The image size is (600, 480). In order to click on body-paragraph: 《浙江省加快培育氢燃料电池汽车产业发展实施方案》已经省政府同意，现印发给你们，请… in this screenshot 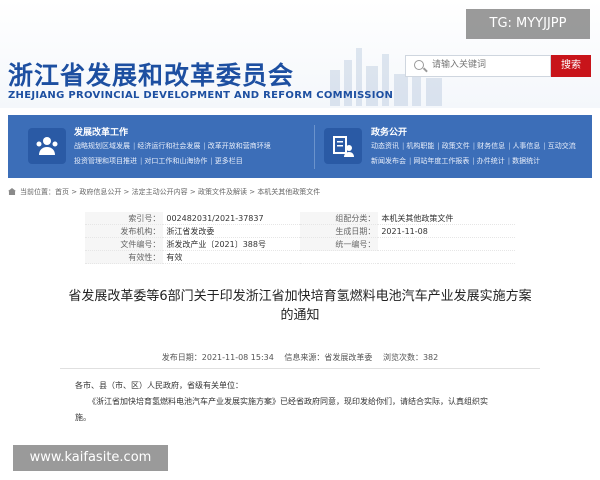, I will do `click(288, 401)`.